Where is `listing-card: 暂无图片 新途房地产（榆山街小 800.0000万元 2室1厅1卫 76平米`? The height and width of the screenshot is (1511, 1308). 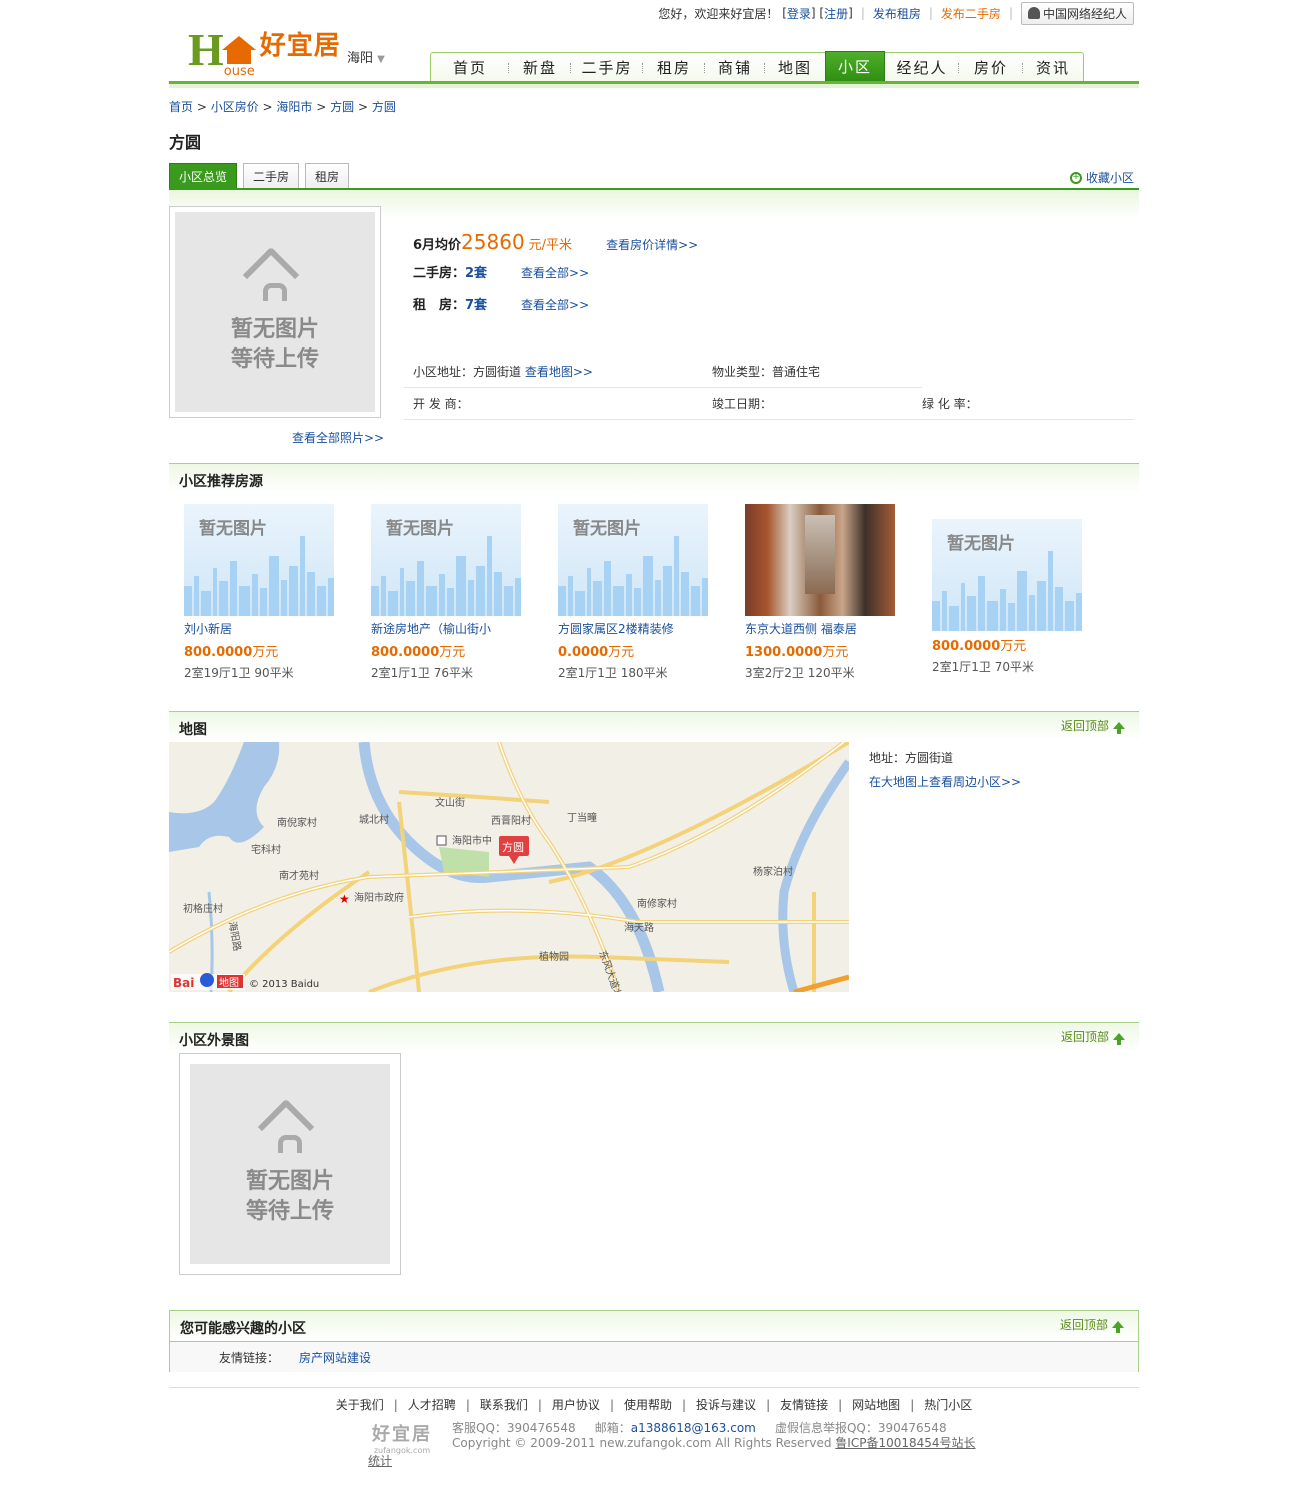 listing-card: 暂无图片 新途房地产（榆山街小 800.0000万元 2室1厅1卫 76平米 is located at coordinates (464, 592).